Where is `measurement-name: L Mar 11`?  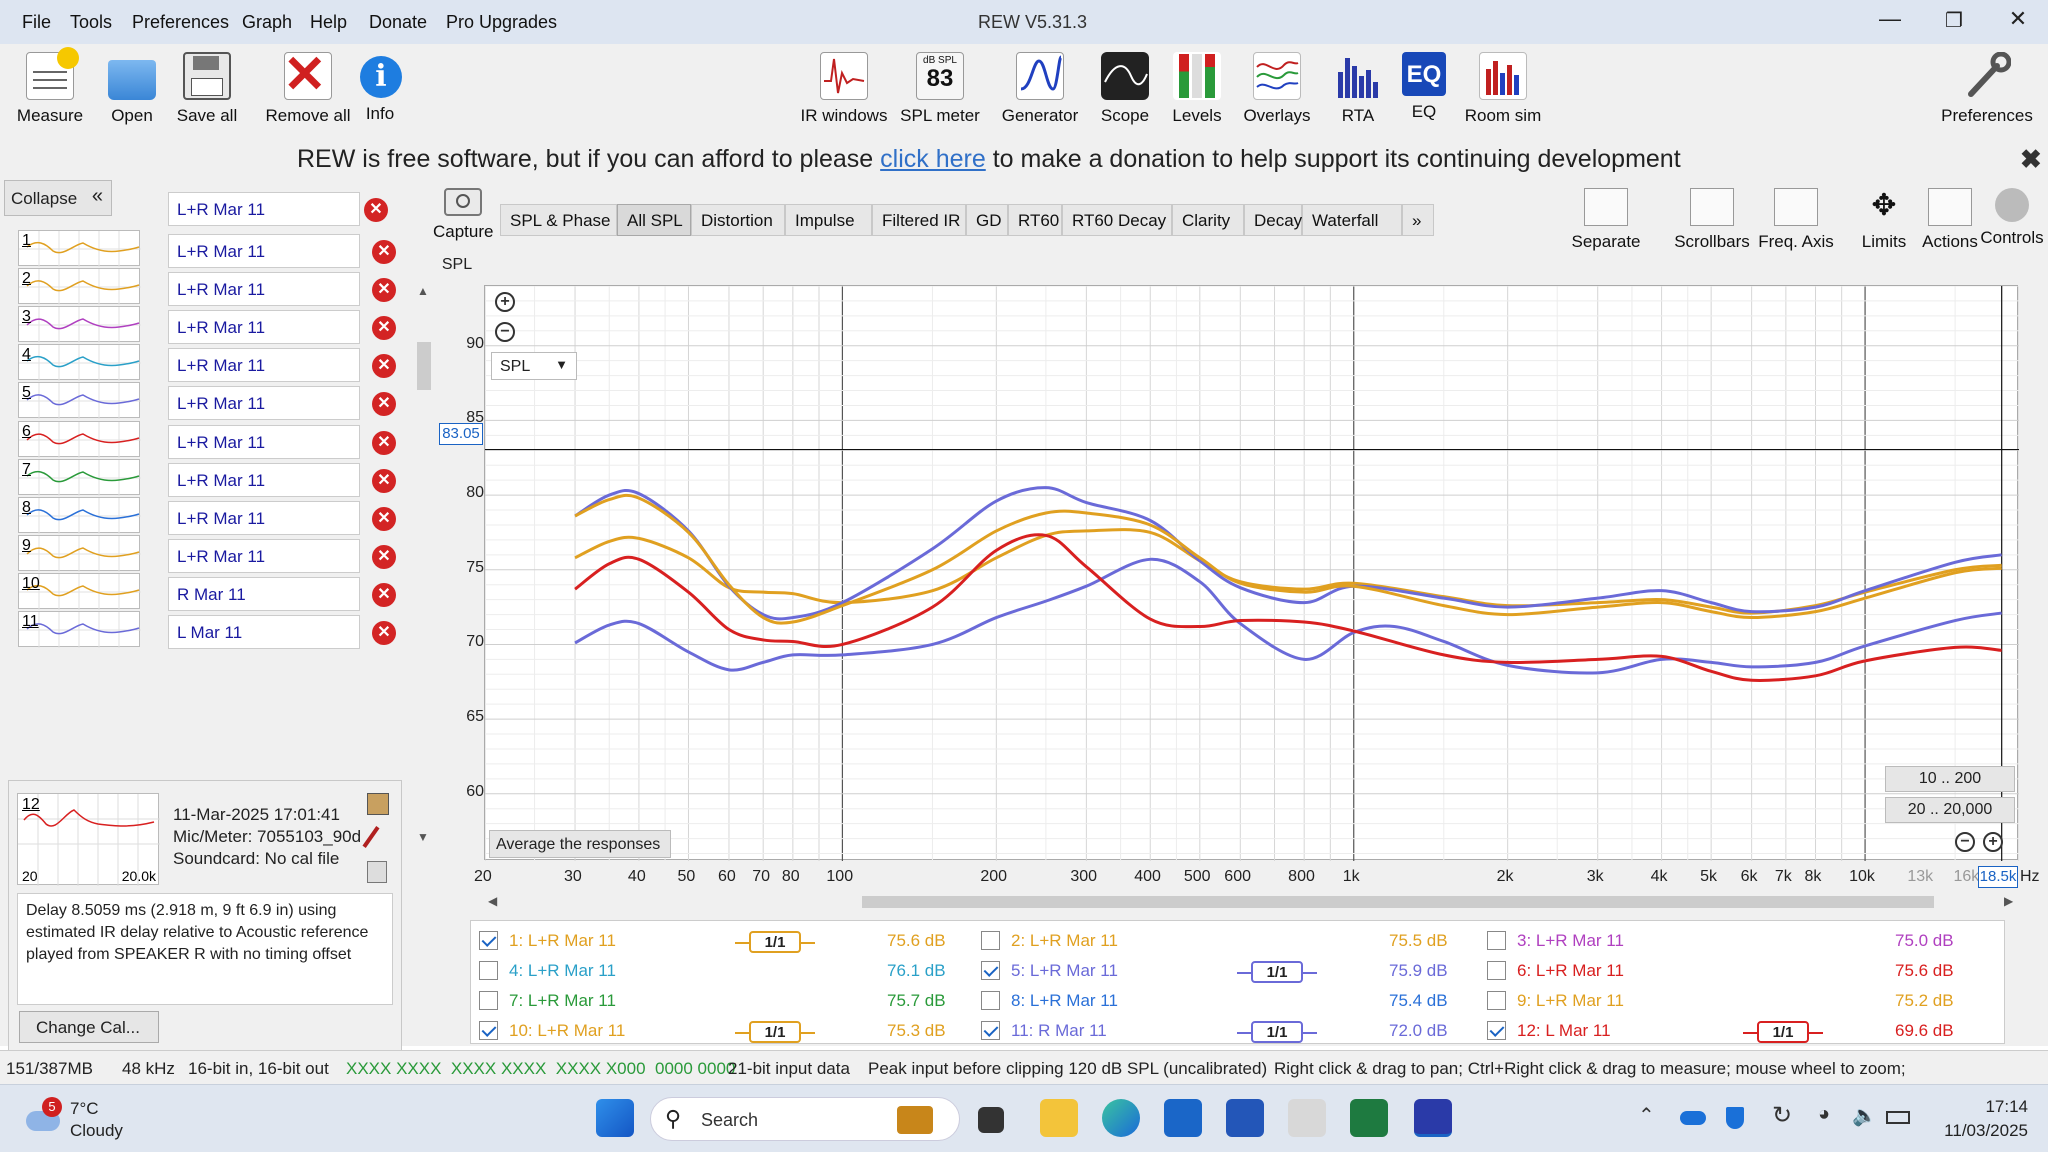 measurement-name: L Mar 11 is located at coordinates (264, 632).